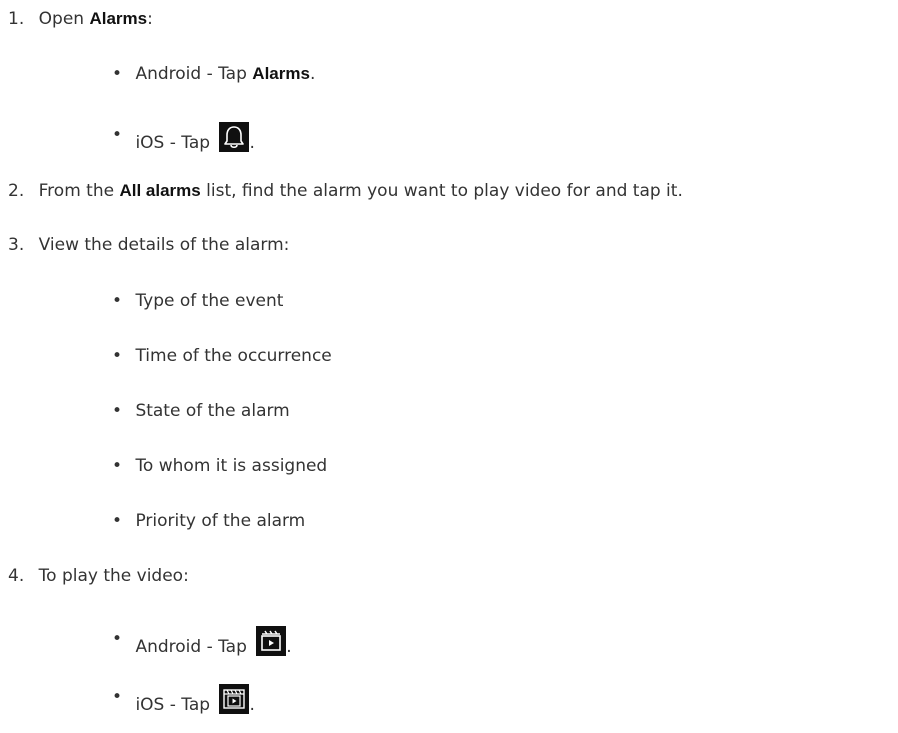  Describe the element at coordinates (164, 245) in the screenshot. I see `step-text: View the details of the alarm:` at that location.